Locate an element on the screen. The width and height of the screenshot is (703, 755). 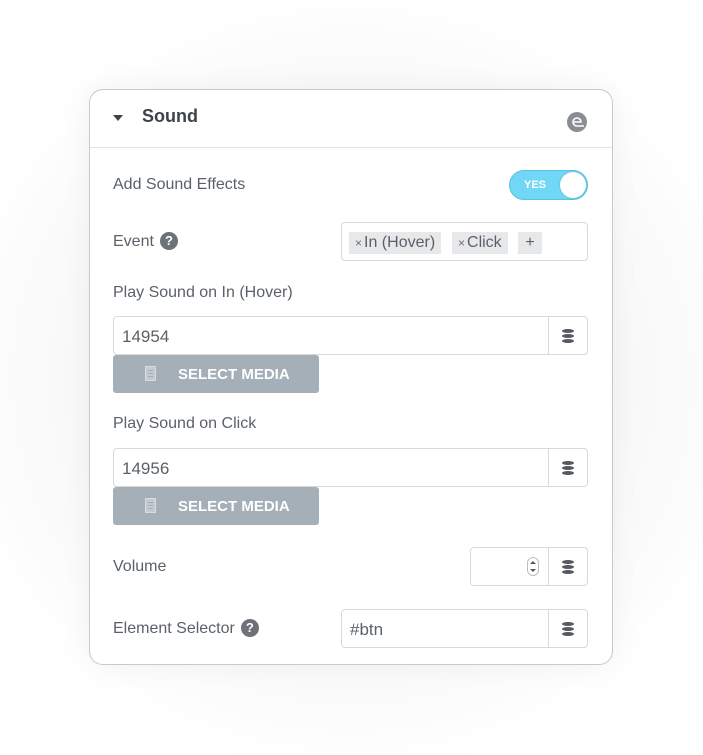
element-selector-label-row: Element Selector? is located at coordinates (186, 628).